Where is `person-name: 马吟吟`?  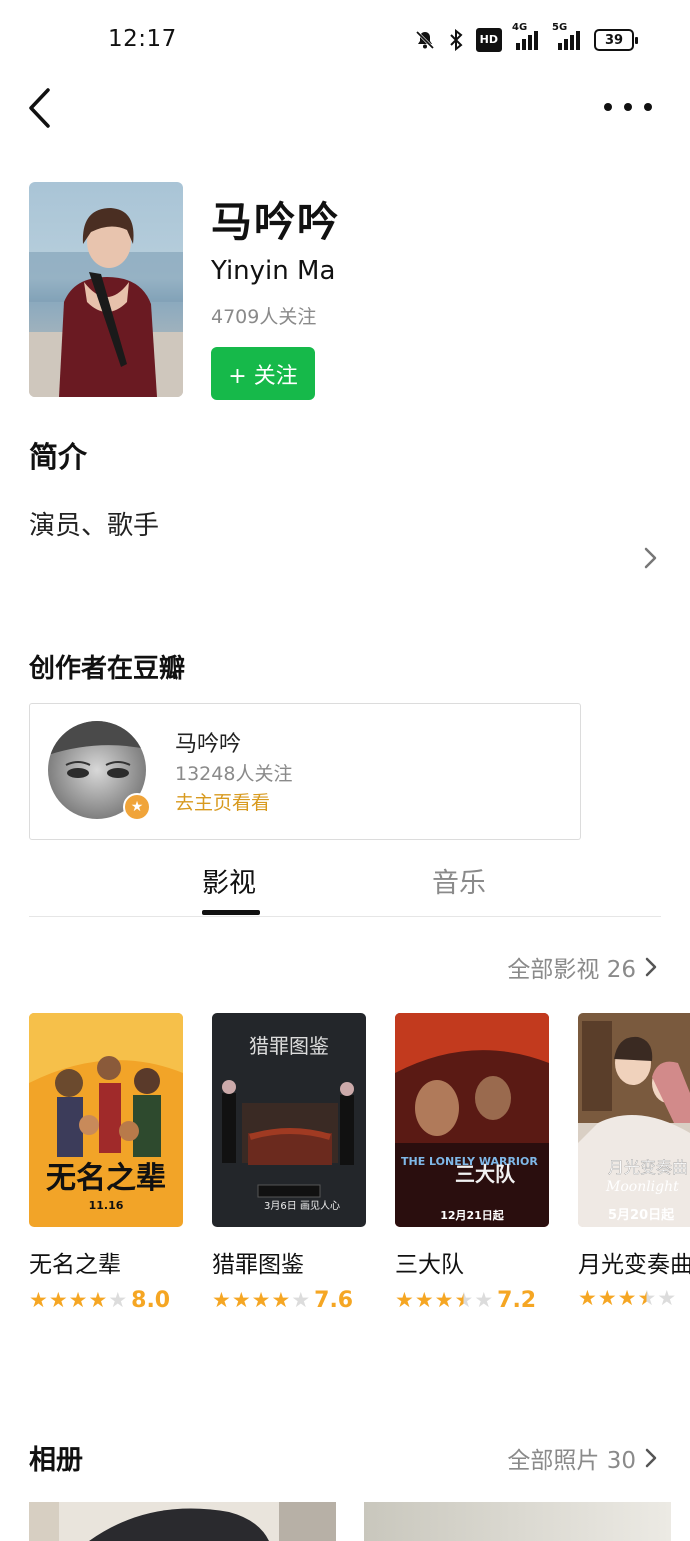
person-name: 马吟吟 is located at coordinates (275, 222).